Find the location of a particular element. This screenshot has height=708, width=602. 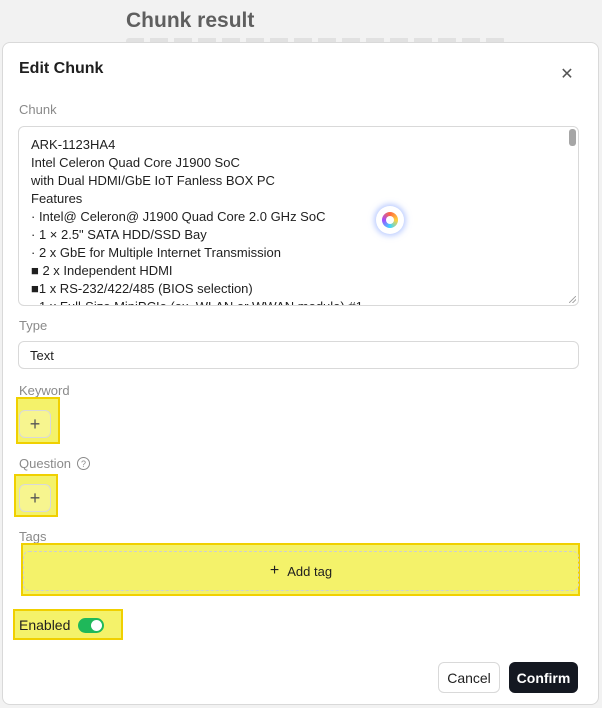

tags-label: Tags is located at coordinates (33, 536).